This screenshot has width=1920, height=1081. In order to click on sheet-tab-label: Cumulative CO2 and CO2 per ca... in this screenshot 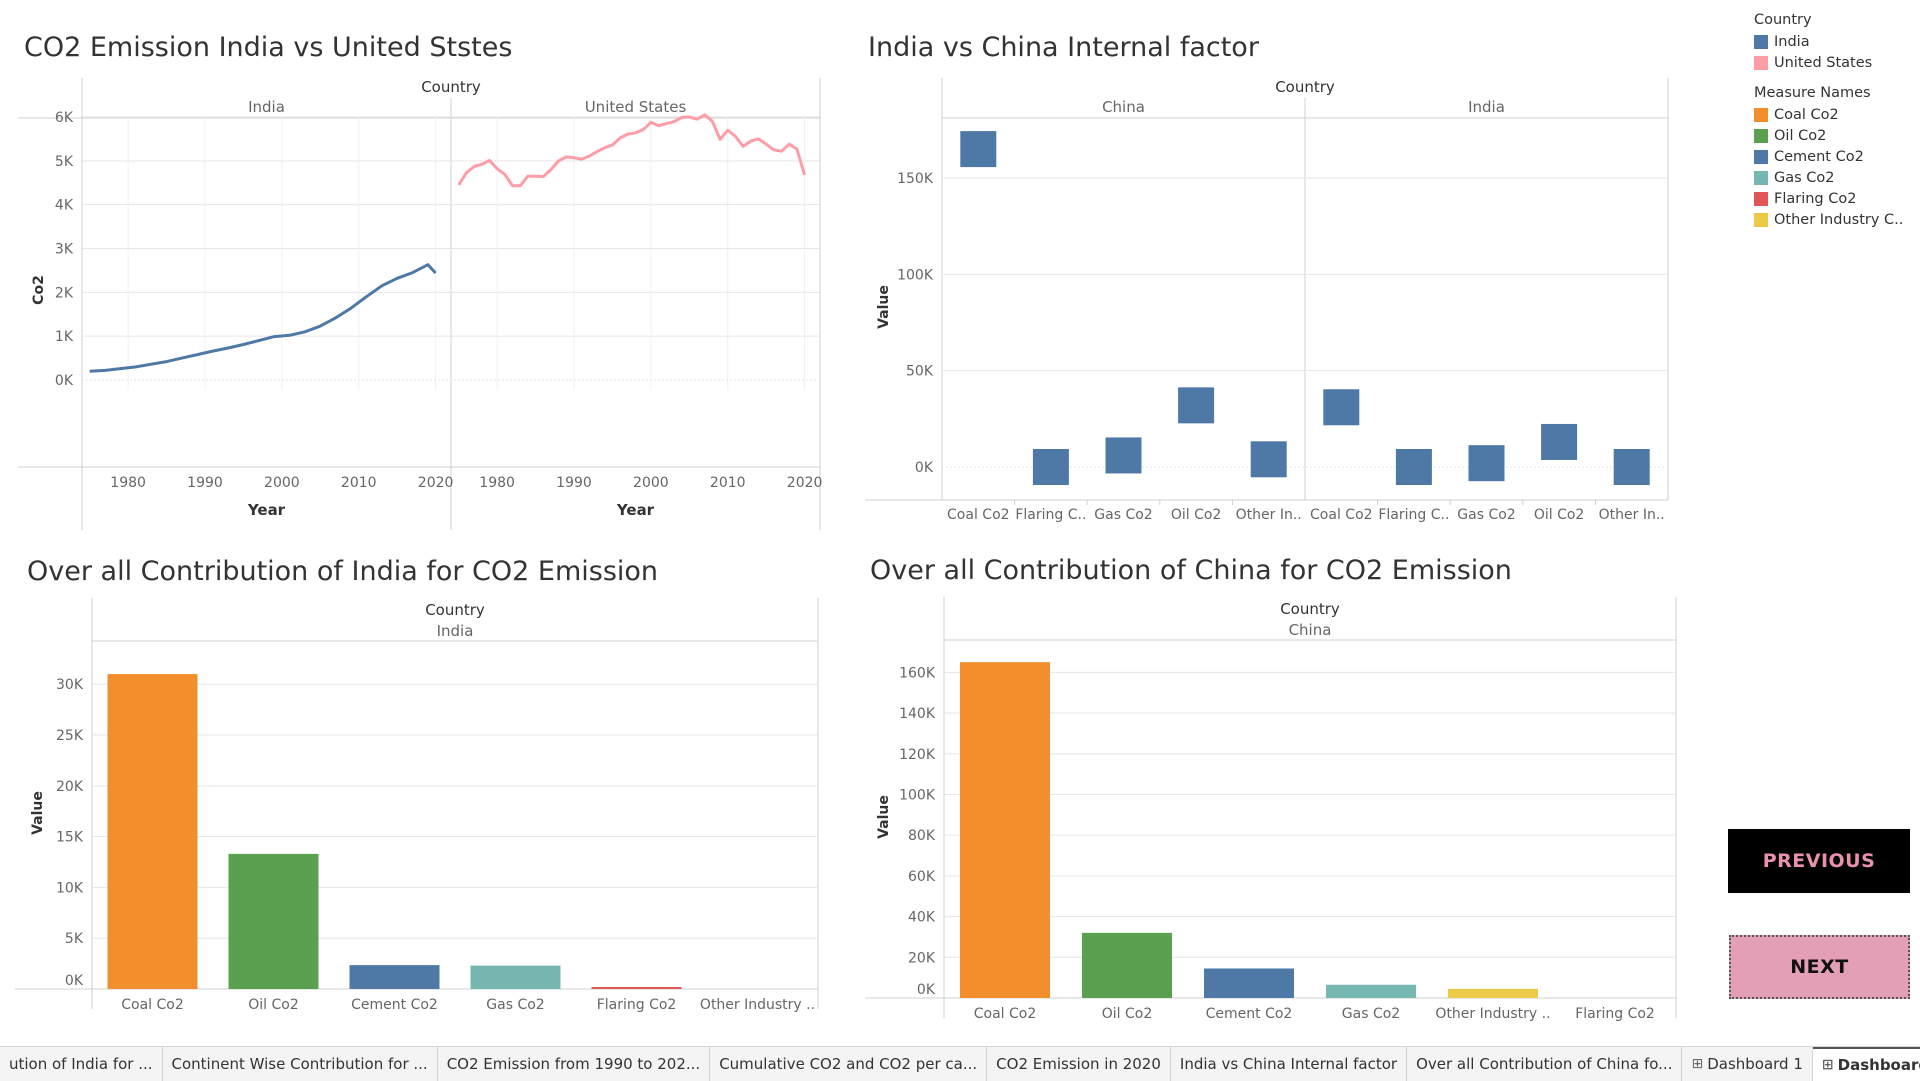, I will do `click(848, 1064)`.